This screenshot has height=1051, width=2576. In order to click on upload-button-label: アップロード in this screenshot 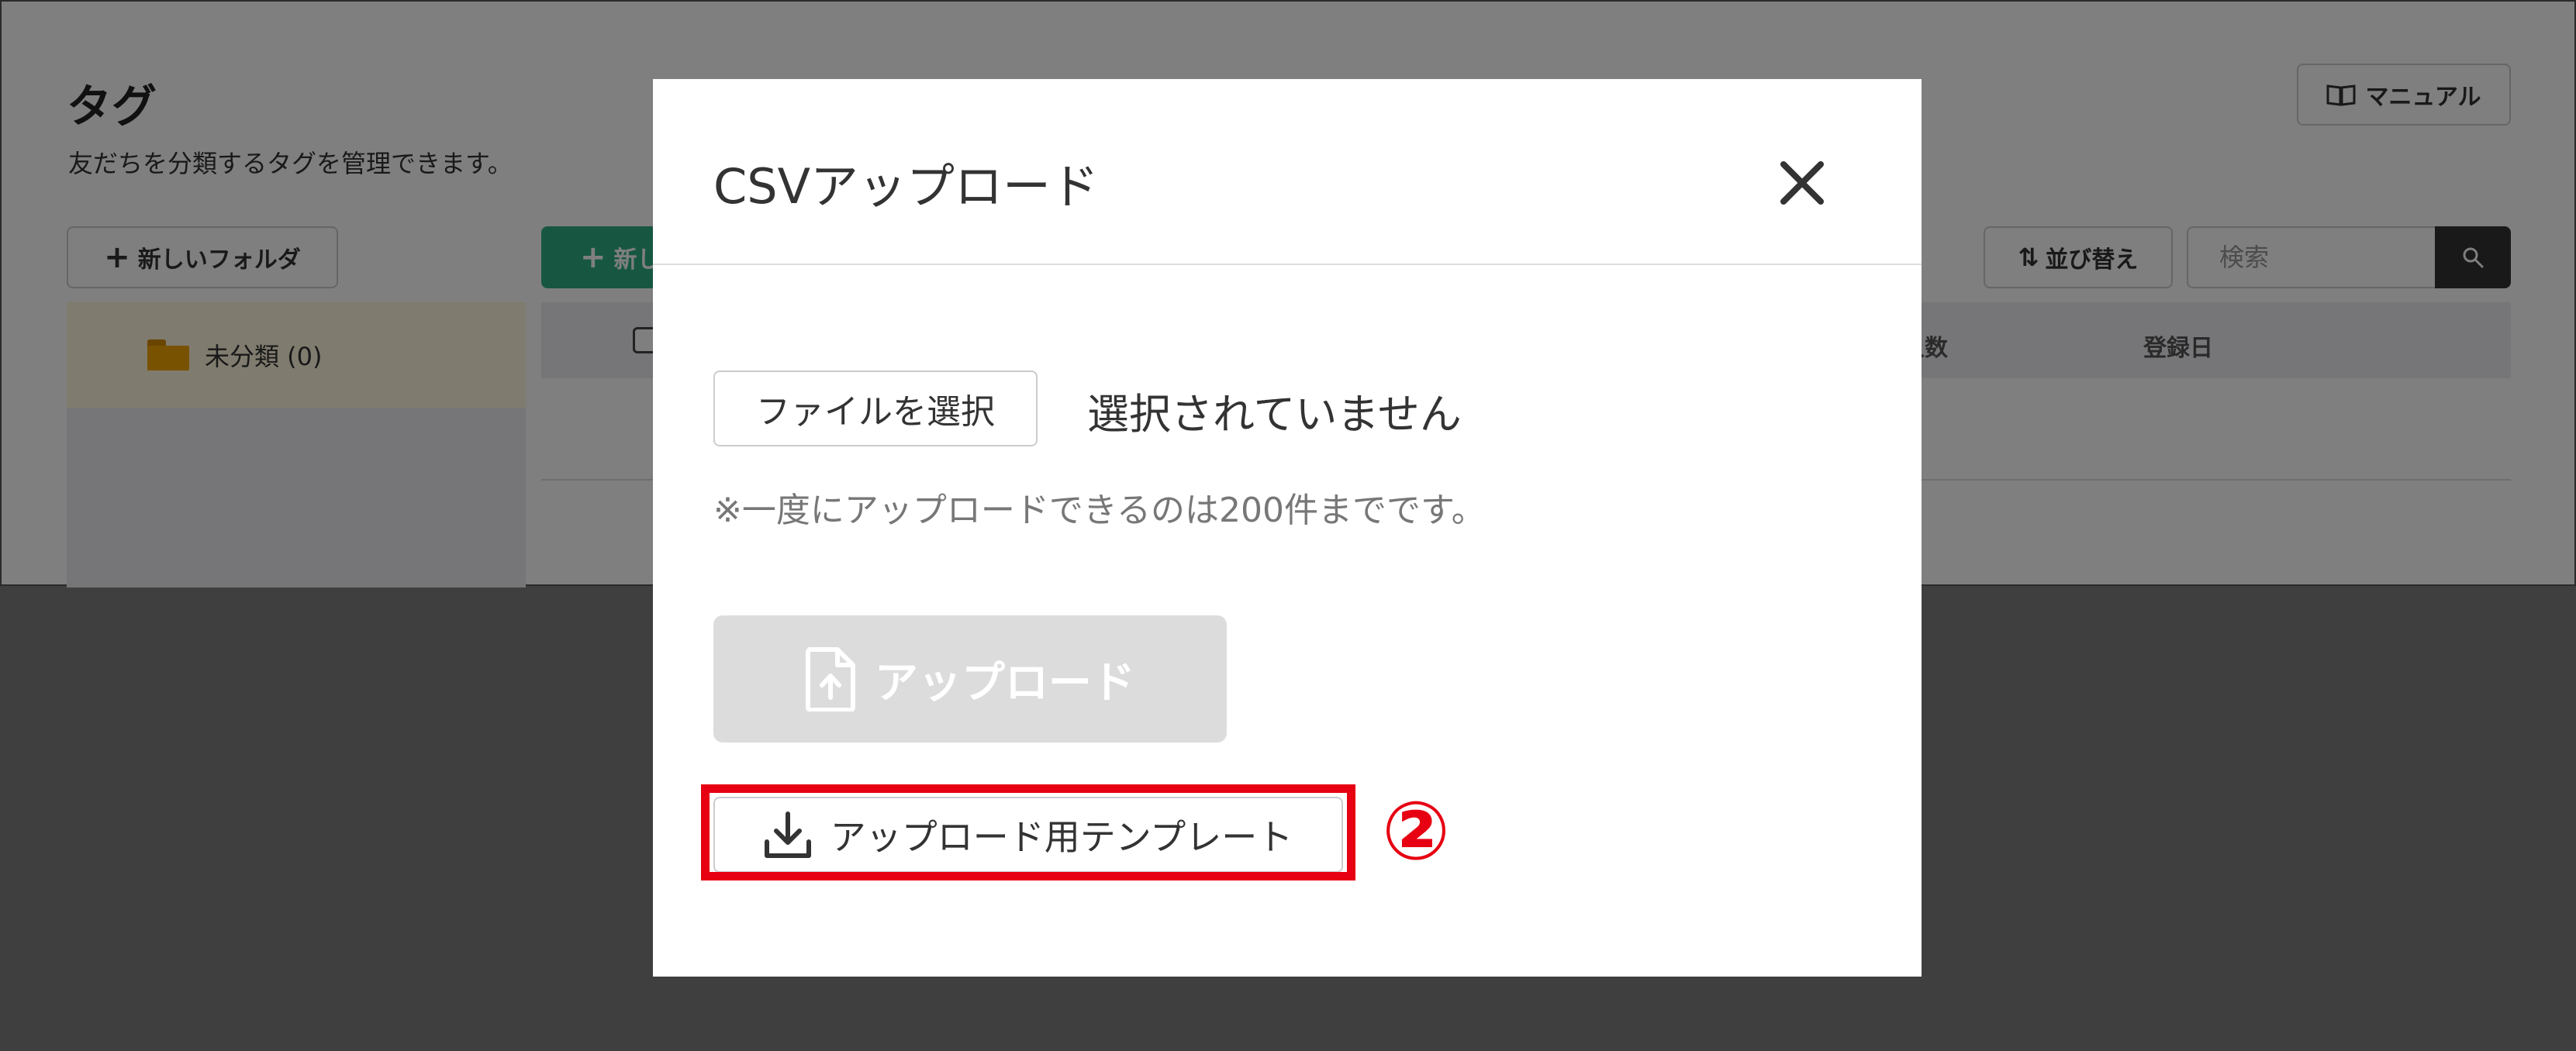, I will do `click(1005, 682)`.